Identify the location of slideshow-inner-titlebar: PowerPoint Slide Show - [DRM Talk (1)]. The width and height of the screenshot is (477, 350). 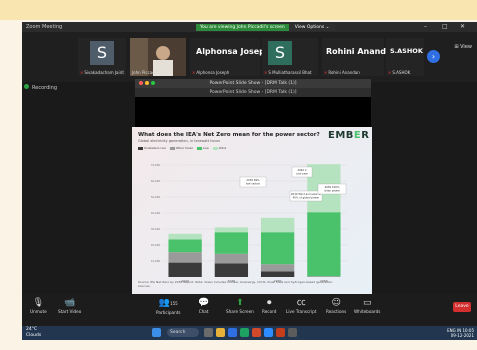
(253, 92).